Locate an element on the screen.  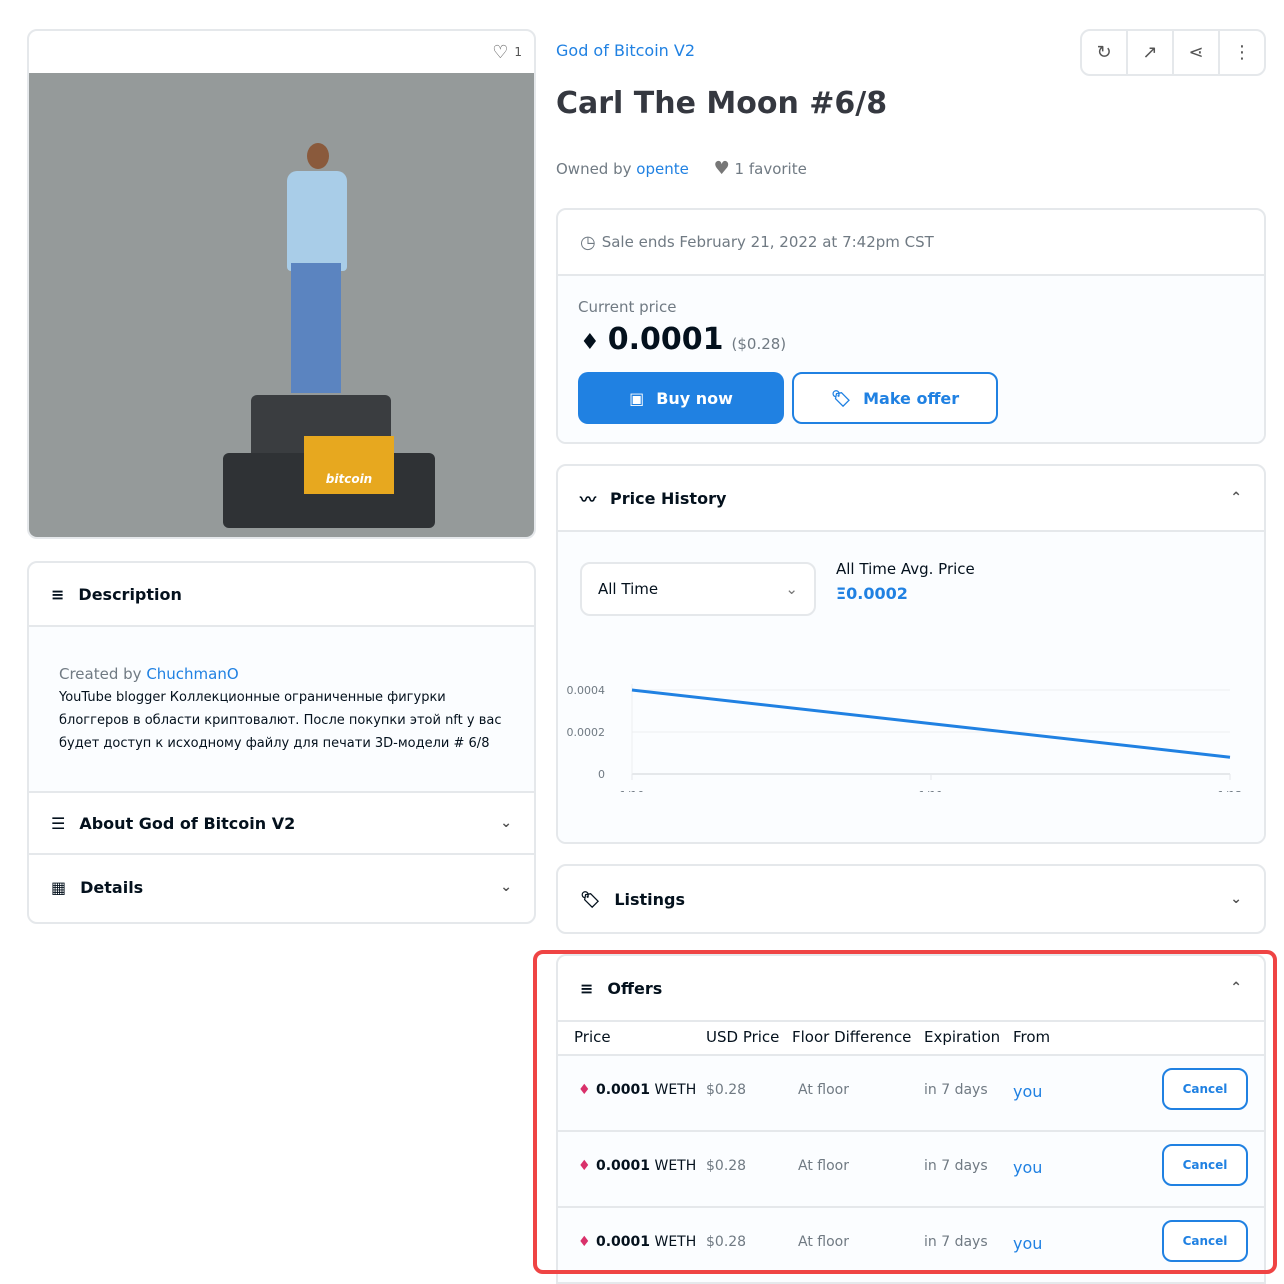
plaque: bitcoin is located at coordinates (349, 465).